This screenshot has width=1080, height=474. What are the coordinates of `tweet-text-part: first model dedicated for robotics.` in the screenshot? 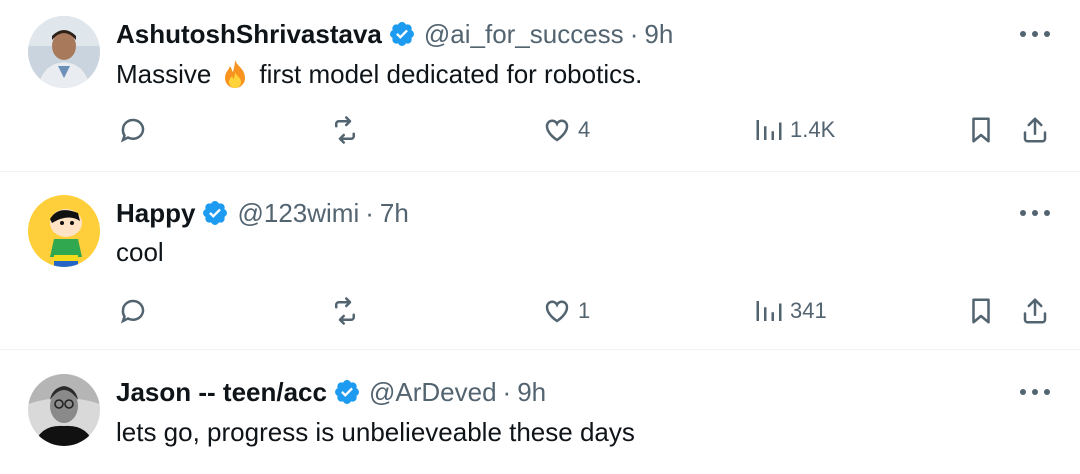 It's located at (451, 73).